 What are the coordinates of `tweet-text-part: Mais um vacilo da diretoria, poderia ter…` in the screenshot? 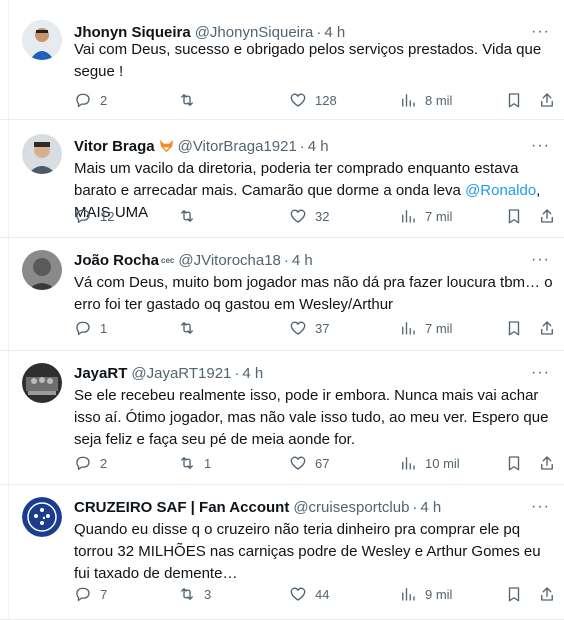 It's located at (296, 179).